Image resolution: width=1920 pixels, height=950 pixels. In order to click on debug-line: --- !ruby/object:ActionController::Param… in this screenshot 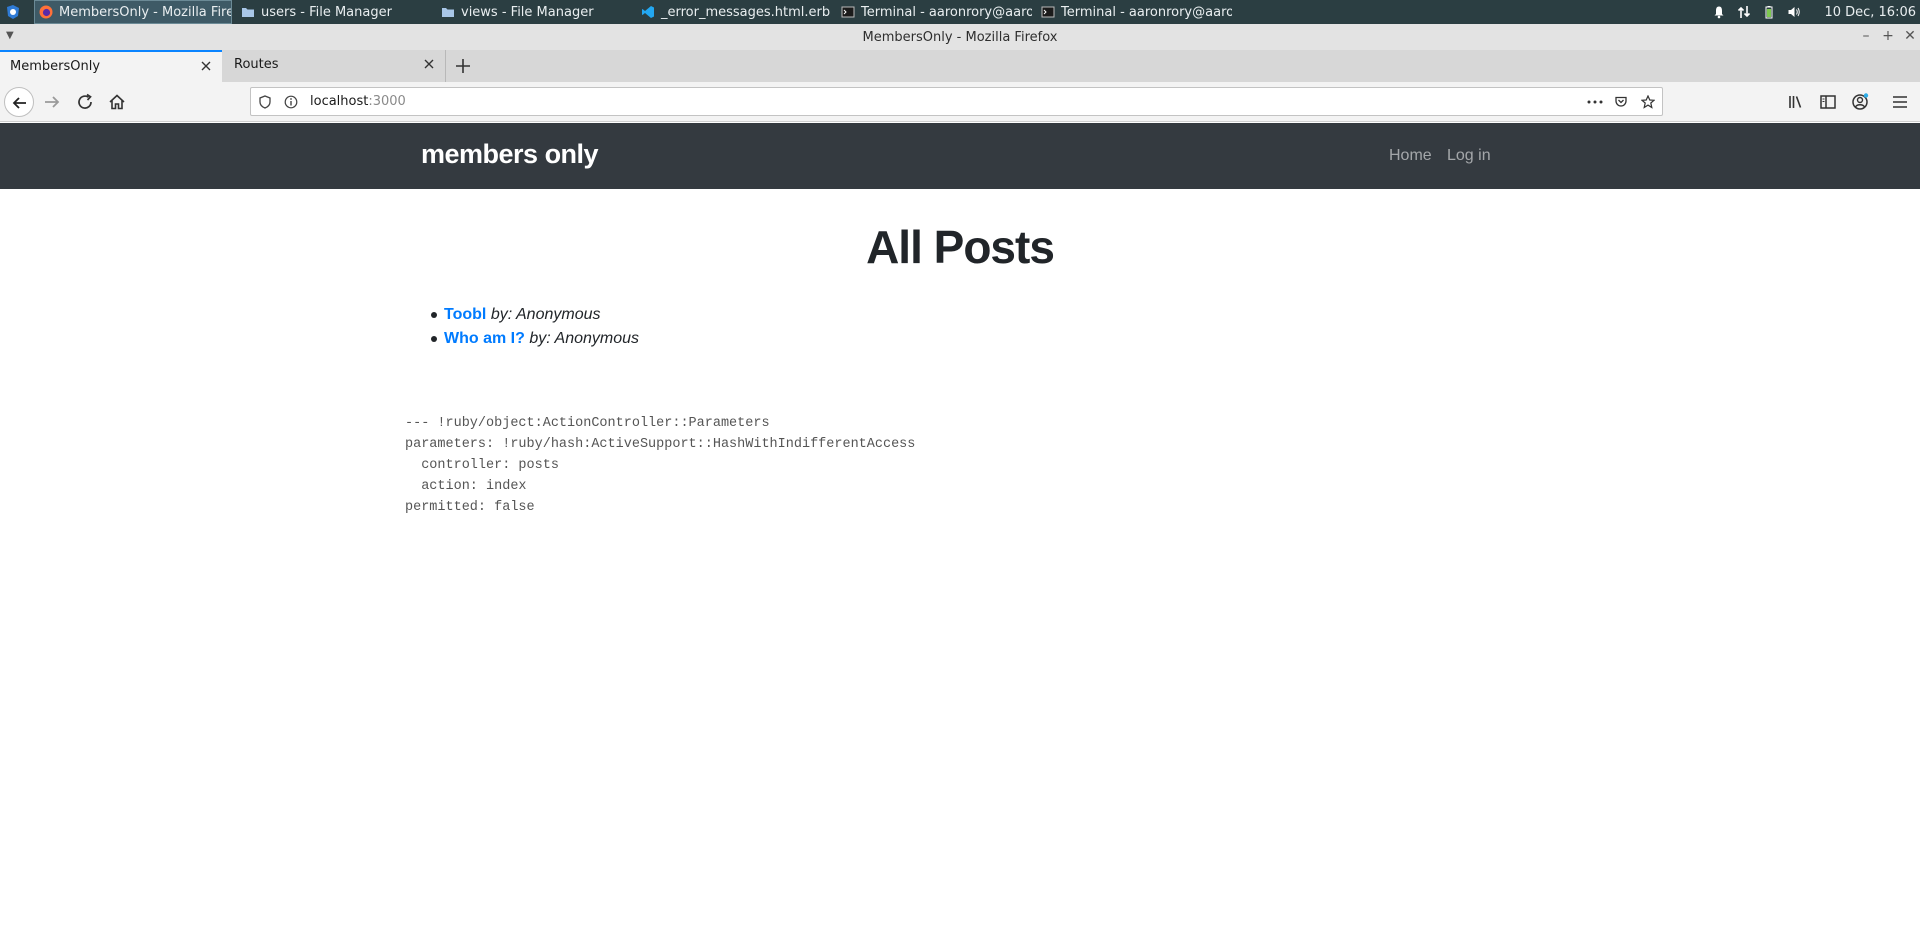, I will do `click(587, 423)`.